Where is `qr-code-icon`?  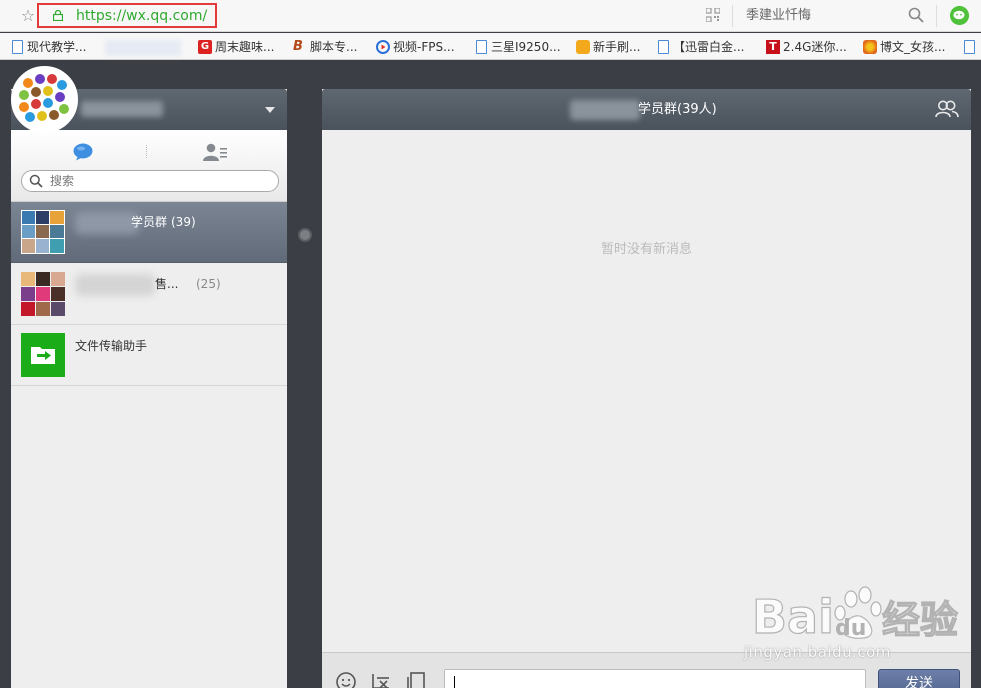 qr-code-icon is located at coordinates (713, 15).